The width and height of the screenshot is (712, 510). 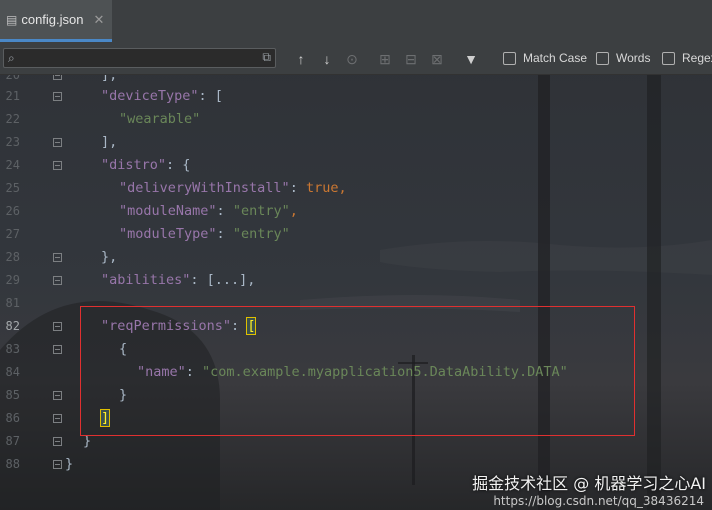 What do you see at coordinates (352, 59) in the screenshot?
I see `find-all-icon: ⊙` at bounding box center [352, 59].